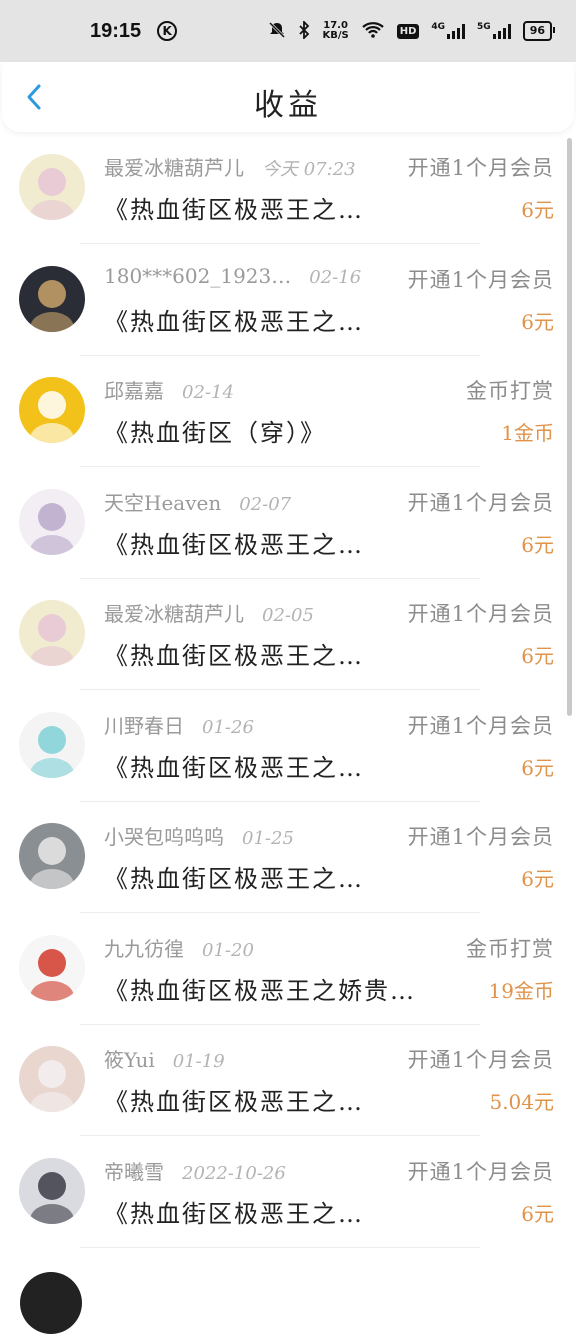  I want to click on net-speed-unit: KB/S, so click(335, 35).